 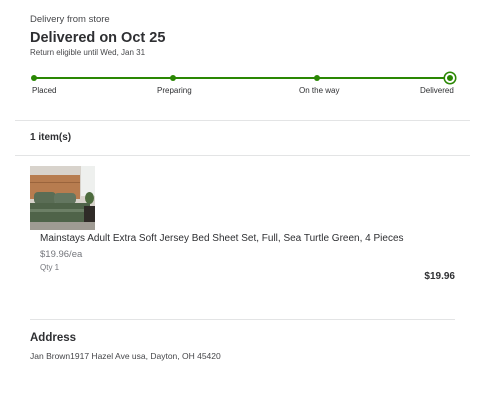 I want to click on product-quantity: Qty 1, so click(x=50, y=267).